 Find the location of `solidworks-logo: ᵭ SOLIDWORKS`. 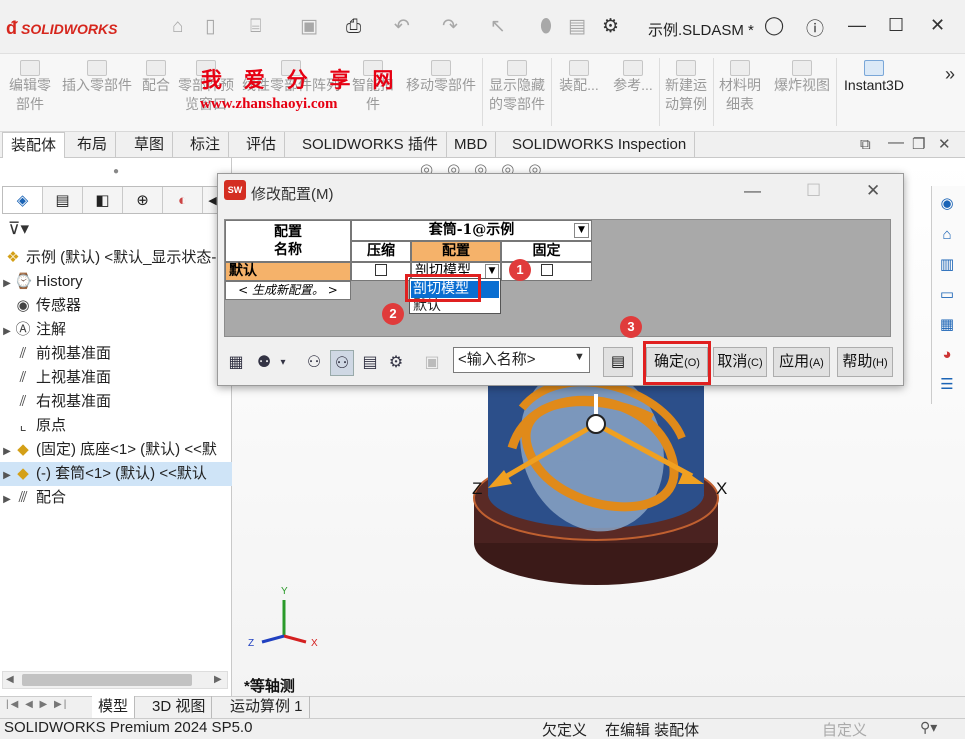

solidworks-logo: ᵭ SOLIDWORKS is located at coordinates (61, 28).